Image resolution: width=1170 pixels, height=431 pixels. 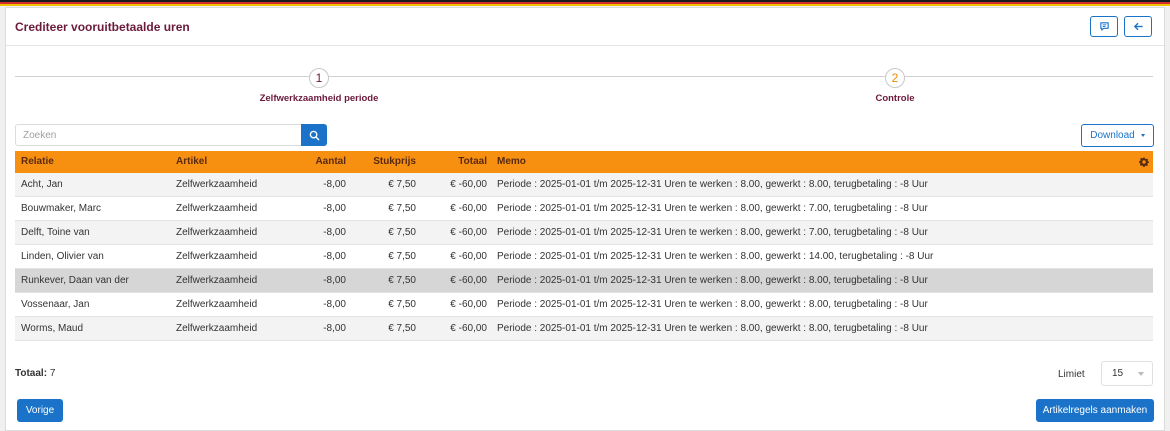 What do you see at coordinates (55, 232) in the screenshot?
I see `cell-relatie: Delft, Toine van` at bounding box center [55, 232].